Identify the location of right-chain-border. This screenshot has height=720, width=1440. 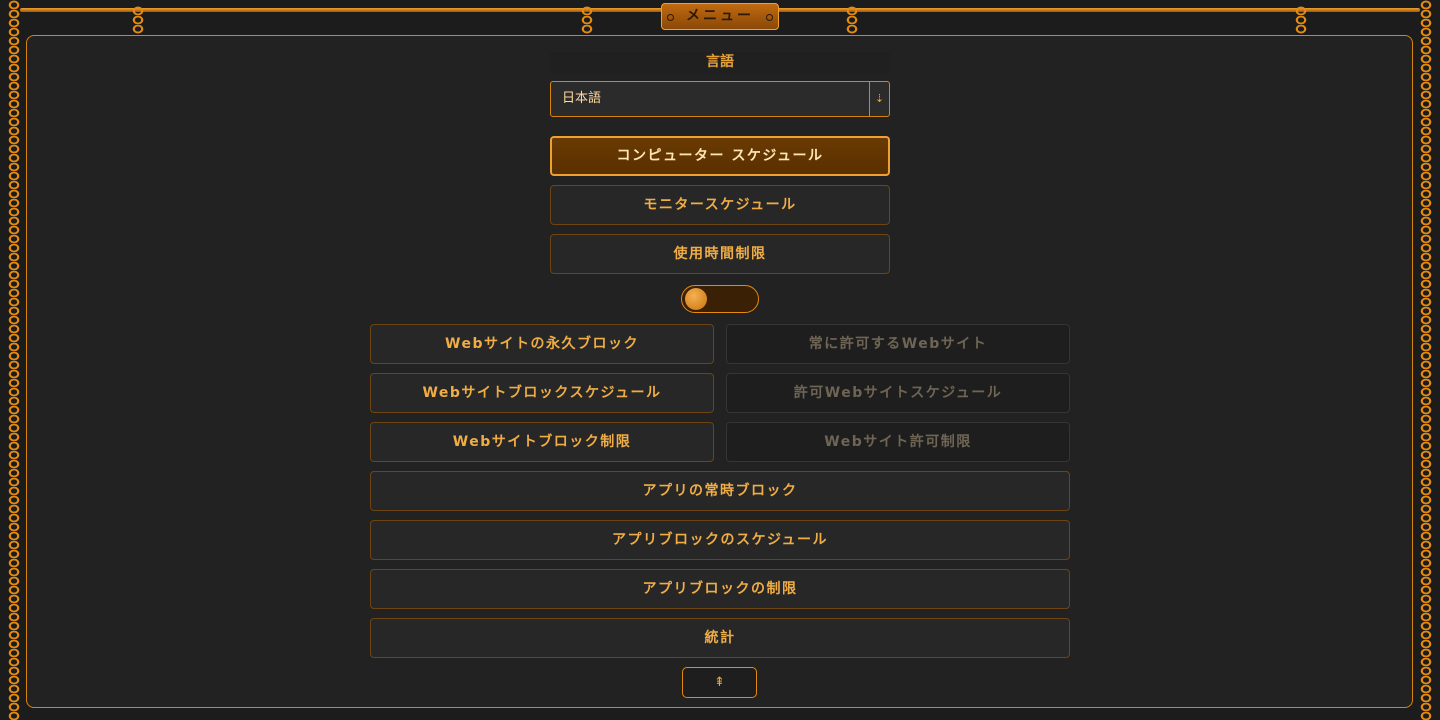
(1426, 360).